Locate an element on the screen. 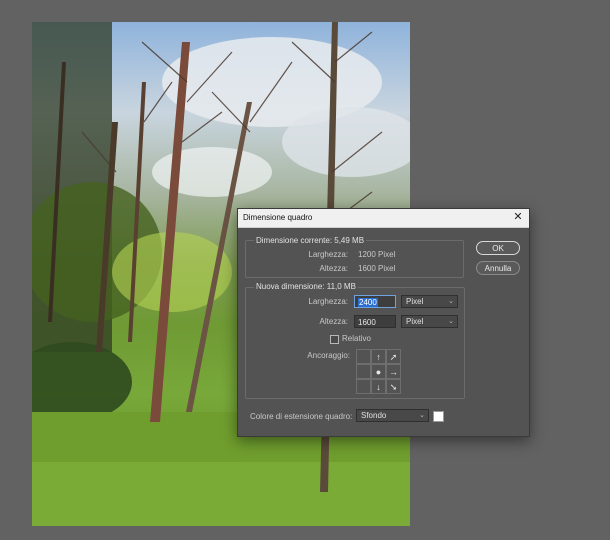 The image size is (610, 540). new-size-heading: Nuova dimensione: 11,0 MB is located at coordinates (306, 286).